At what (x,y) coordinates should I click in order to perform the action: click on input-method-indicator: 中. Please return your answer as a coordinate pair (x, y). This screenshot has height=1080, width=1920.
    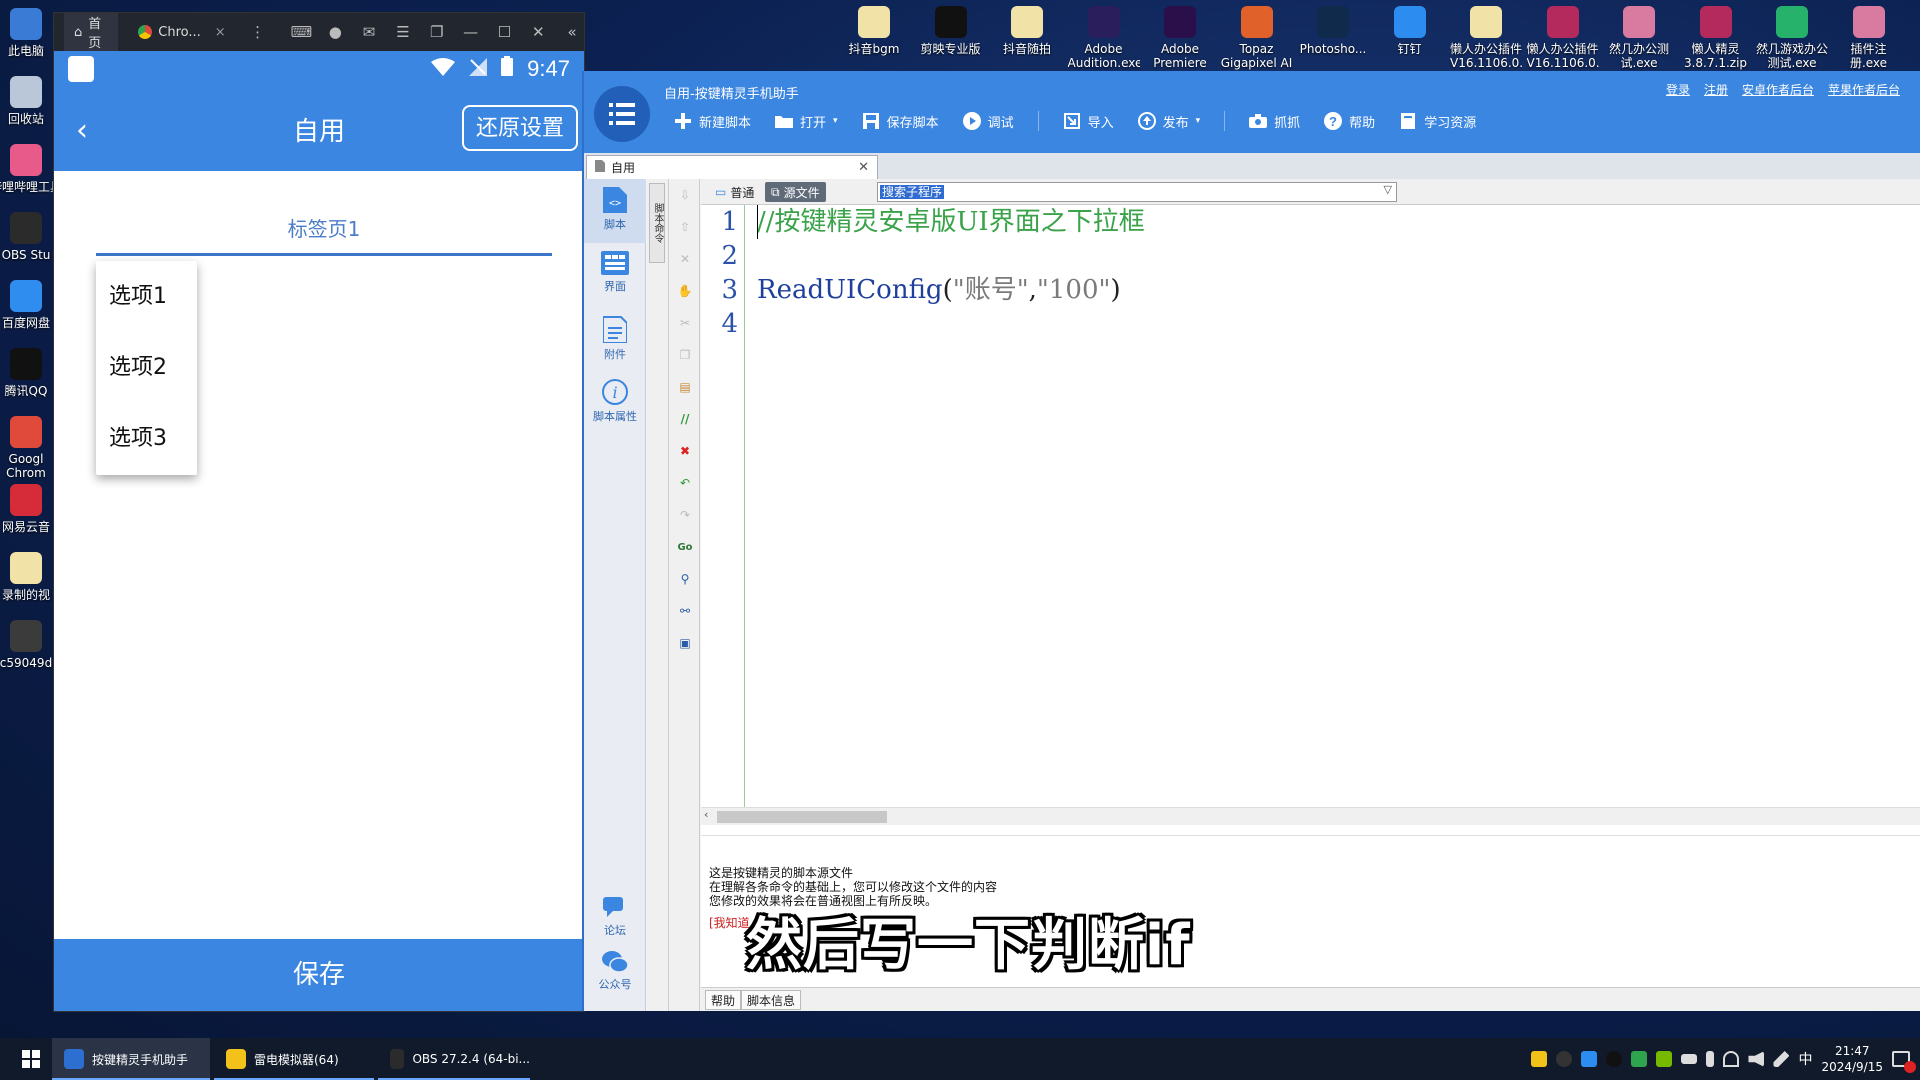
    Looking at the image, I should click on (1805, 1059).